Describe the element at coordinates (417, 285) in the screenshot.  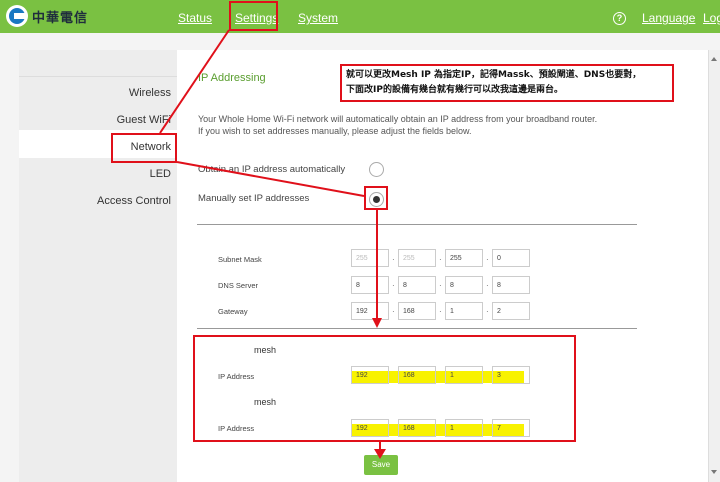
I see `dns-octet-2: 8` at that location.